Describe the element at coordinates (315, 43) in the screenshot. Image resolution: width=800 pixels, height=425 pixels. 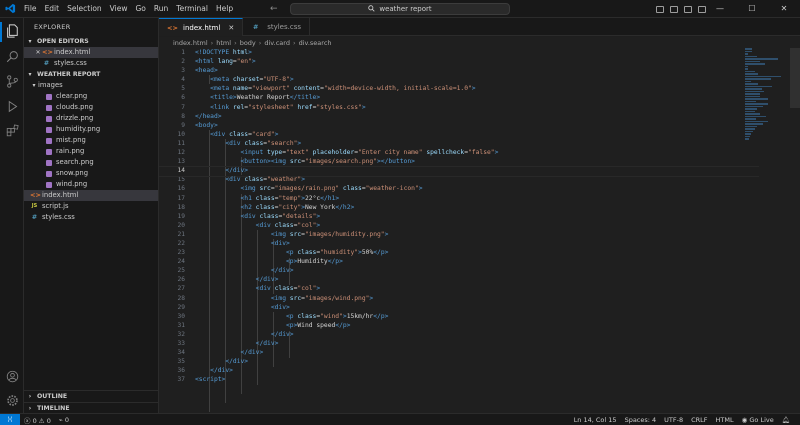
I see `breadcrumb-item: div.search` at that location.